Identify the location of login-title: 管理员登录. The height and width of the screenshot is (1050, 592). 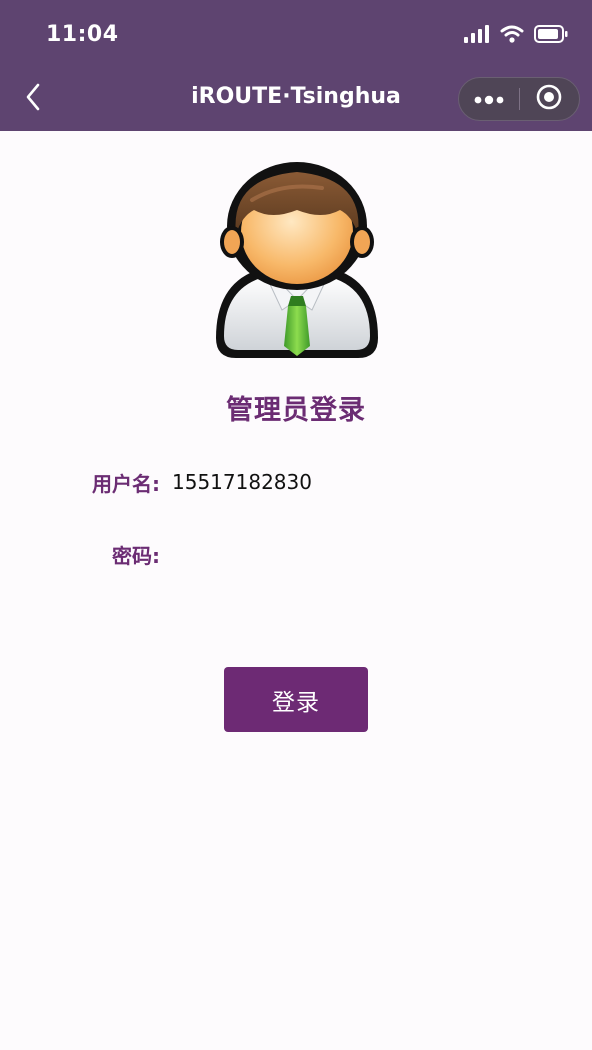
(296, 410).